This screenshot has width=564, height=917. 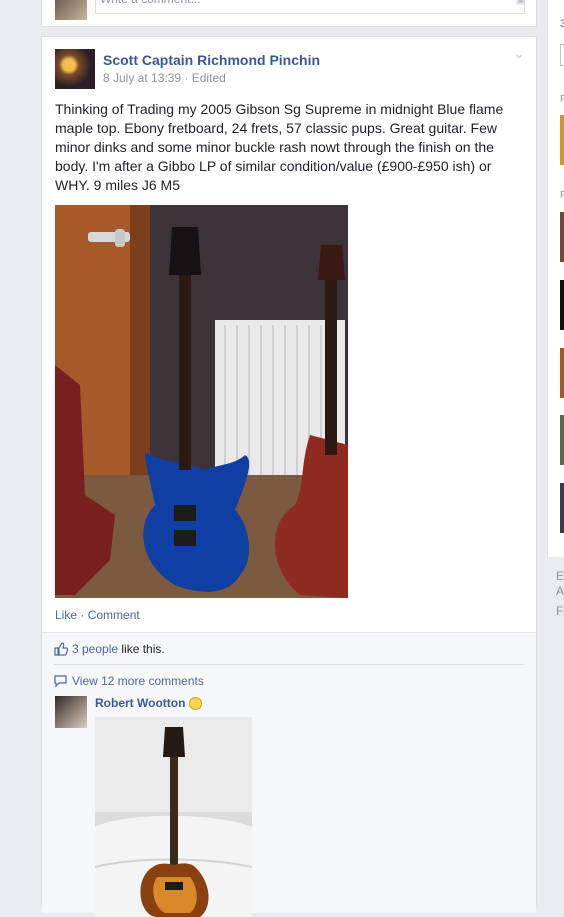 What do you see at coordinates (211, 60) in the screenshot?
I see `post-author-name: Scott Captain Richmond Pinchin` at bounding box center [211, 60].